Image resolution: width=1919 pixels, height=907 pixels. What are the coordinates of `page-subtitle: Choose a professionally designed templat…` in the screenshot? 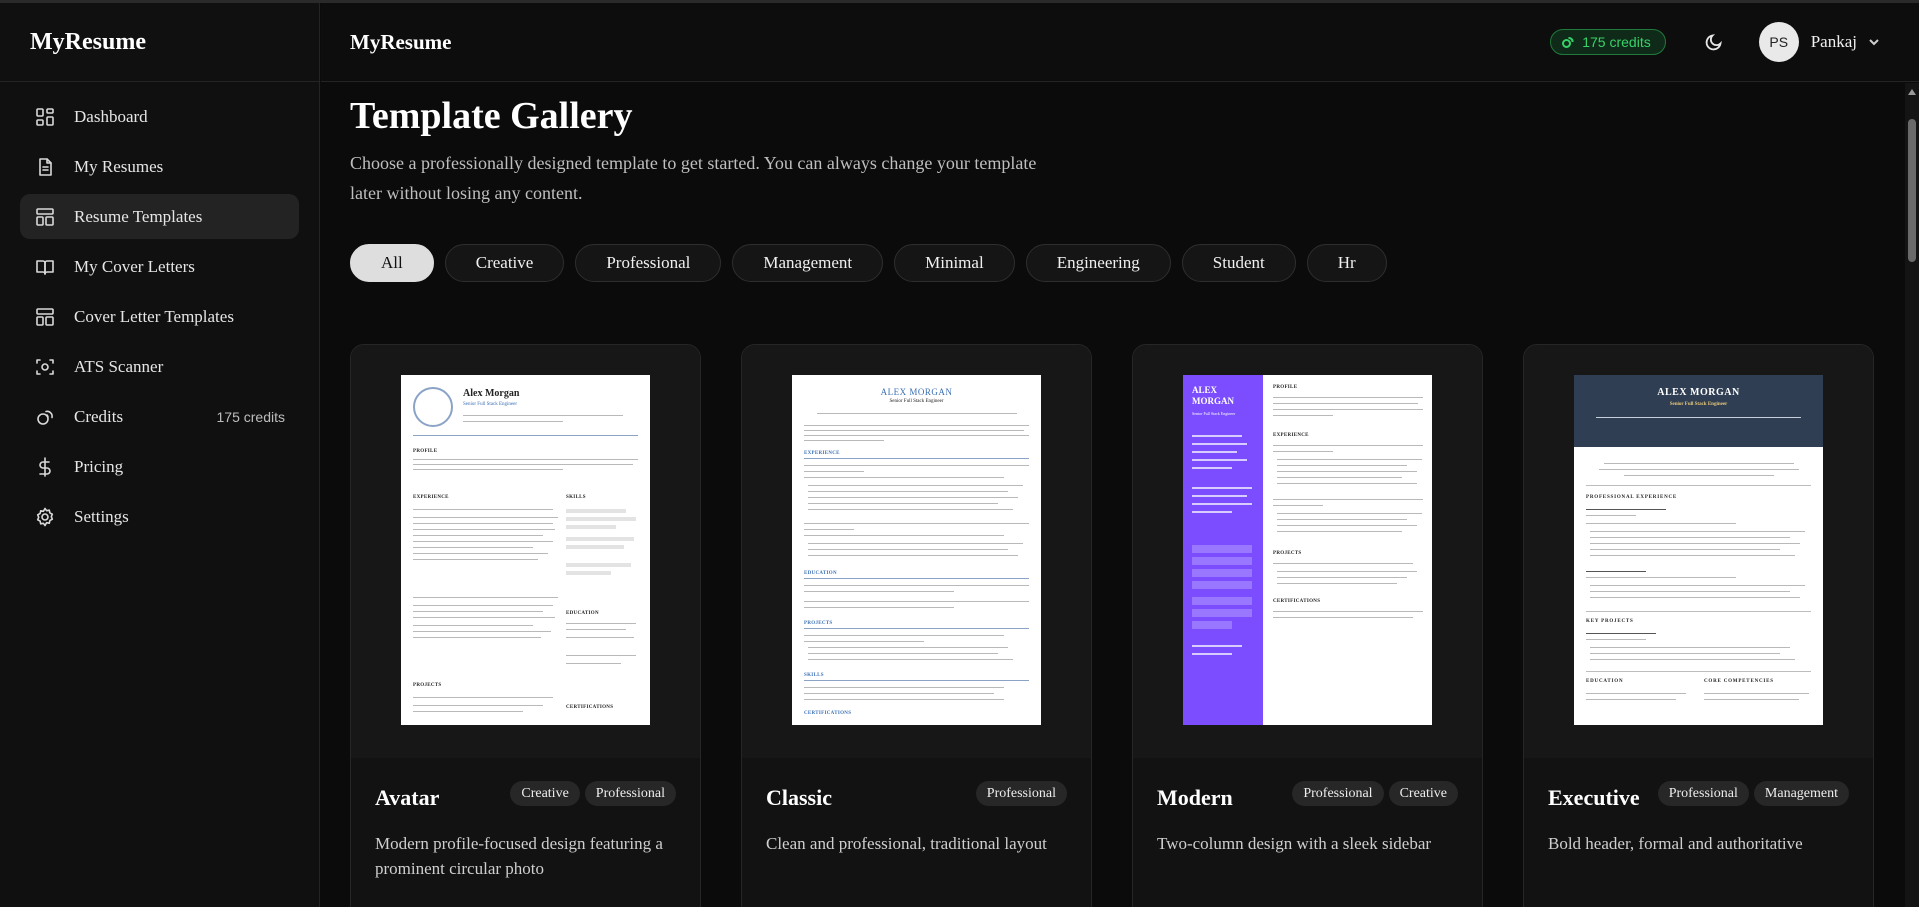 It's located at (693, 178).